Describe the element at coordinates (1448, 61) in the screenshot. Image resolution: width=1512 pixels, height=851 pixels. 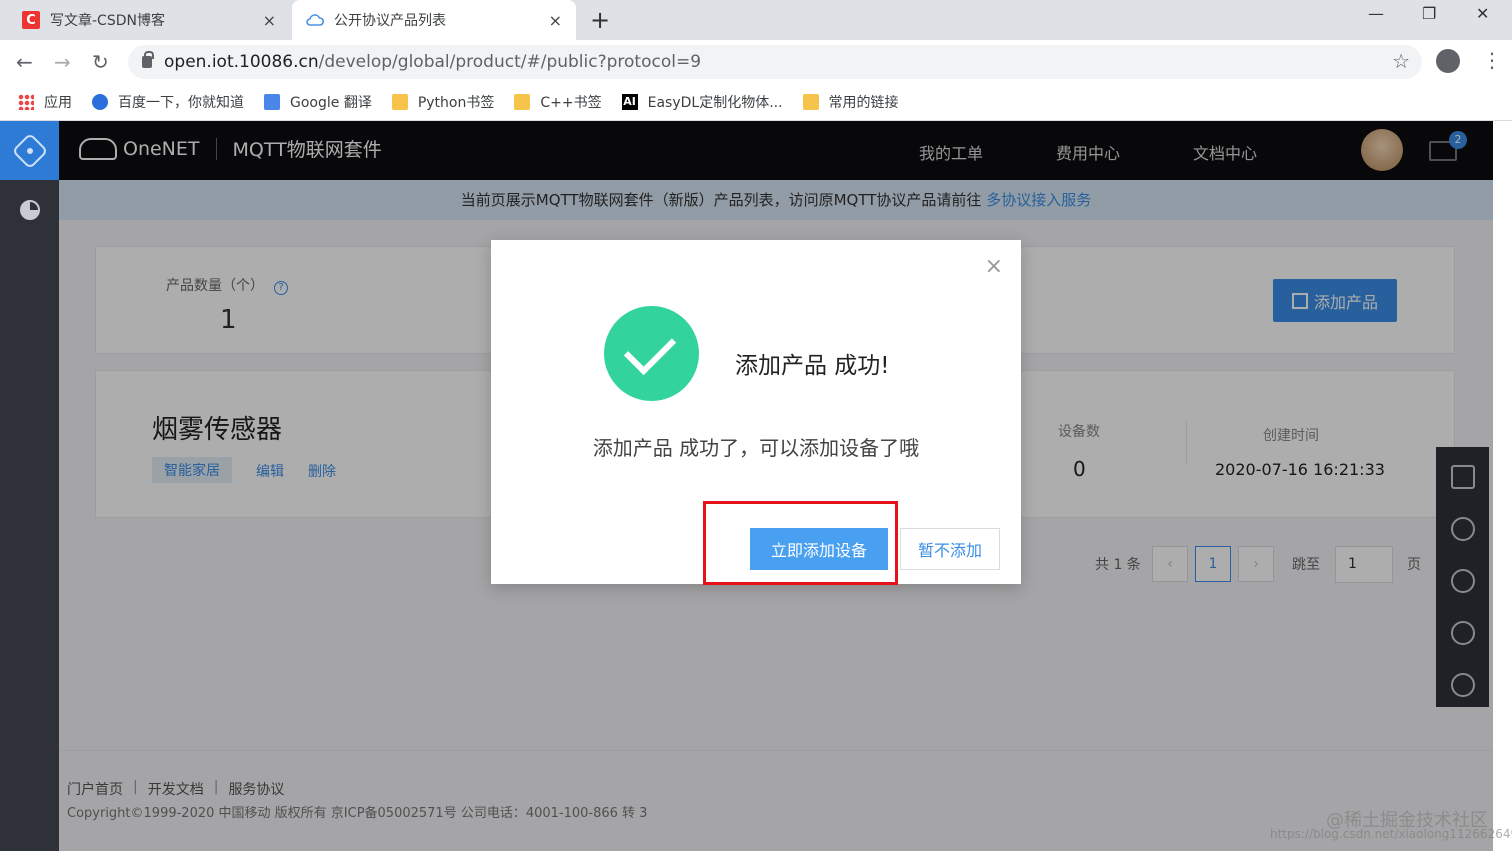
I see `profile-icon` at that location.